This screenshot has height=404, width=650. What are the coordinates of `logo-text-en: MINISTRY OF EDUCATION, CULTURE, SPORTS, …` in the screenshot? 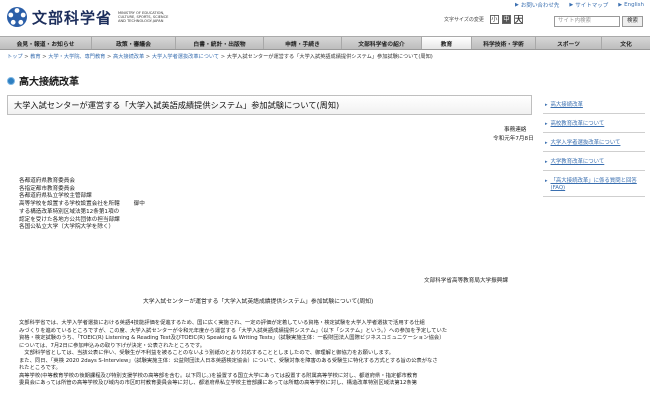 It's located at (143, 17).